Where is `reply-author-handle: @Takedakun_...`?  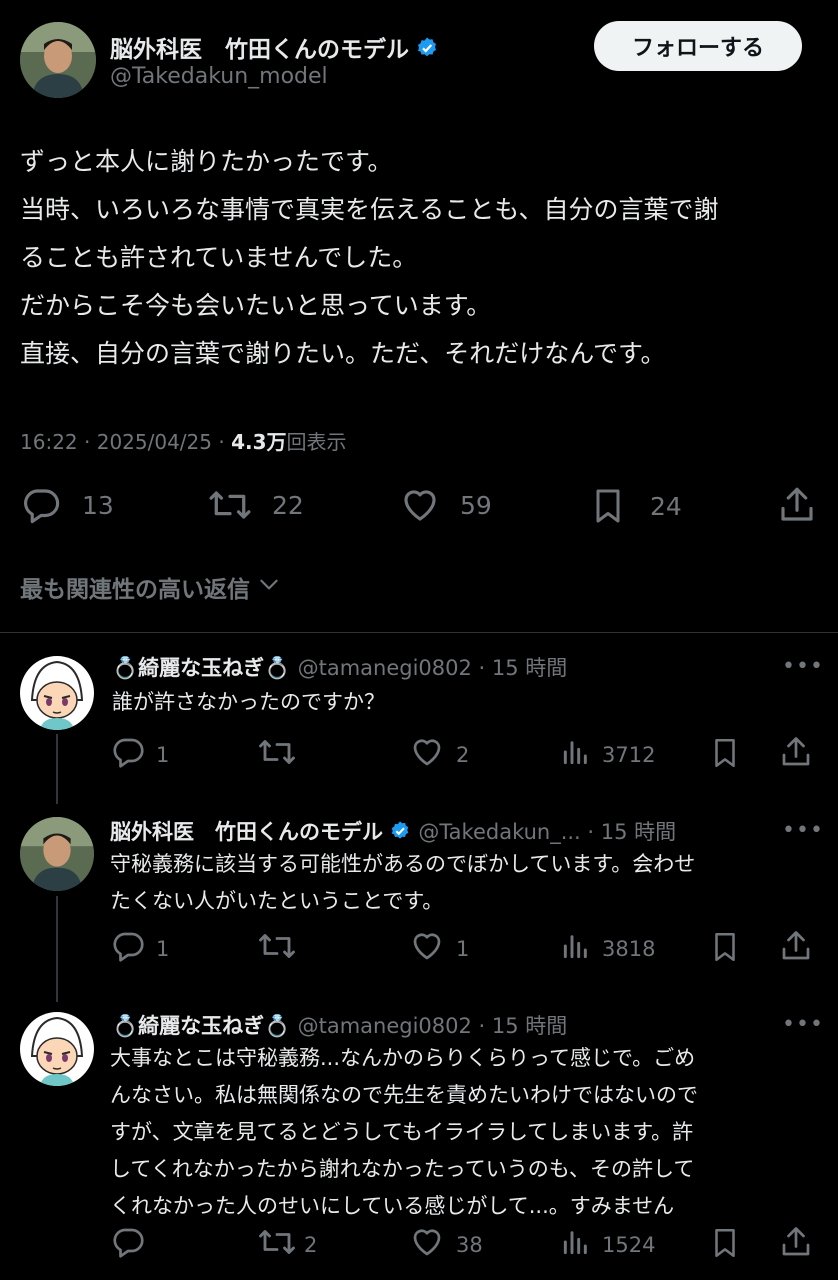
reply-author-handle: @Takedakun_... is located at coordinates (499, 832).